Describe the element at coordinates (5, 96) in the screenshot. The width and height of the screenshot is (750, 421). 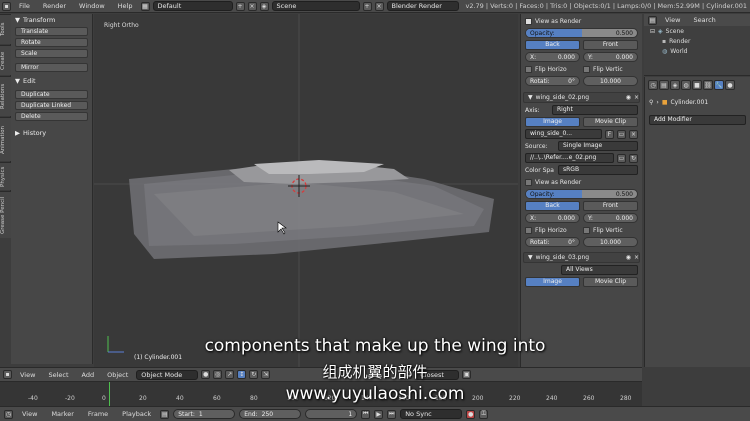
I see `tab-relations: Relations` at that location.